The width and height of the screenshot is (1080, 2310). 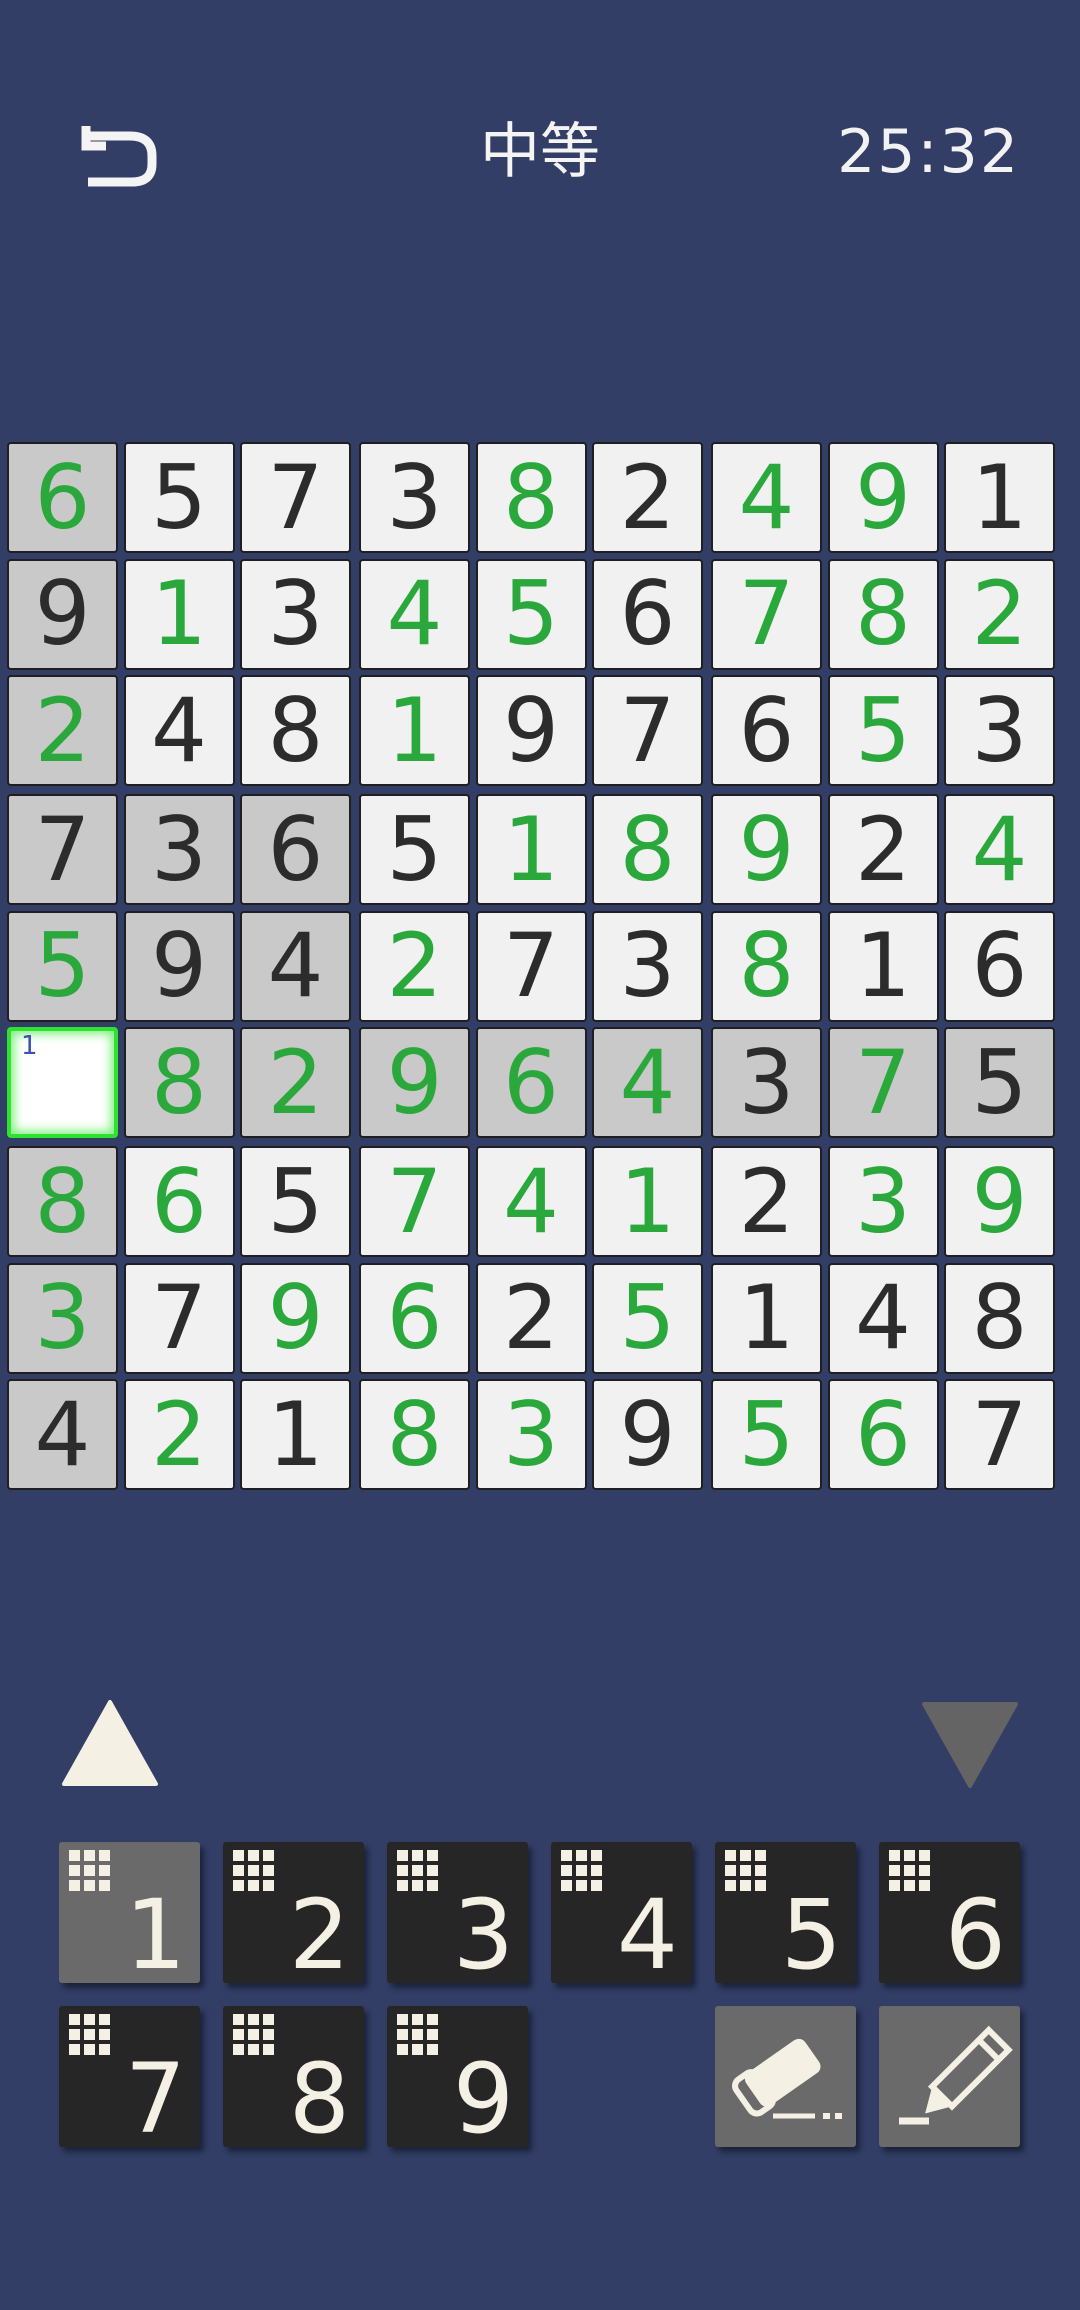 What do you see at coordinates (785, 2076) in the screenshot?
I see `eraser-button` at bounding box center [785, 2076].